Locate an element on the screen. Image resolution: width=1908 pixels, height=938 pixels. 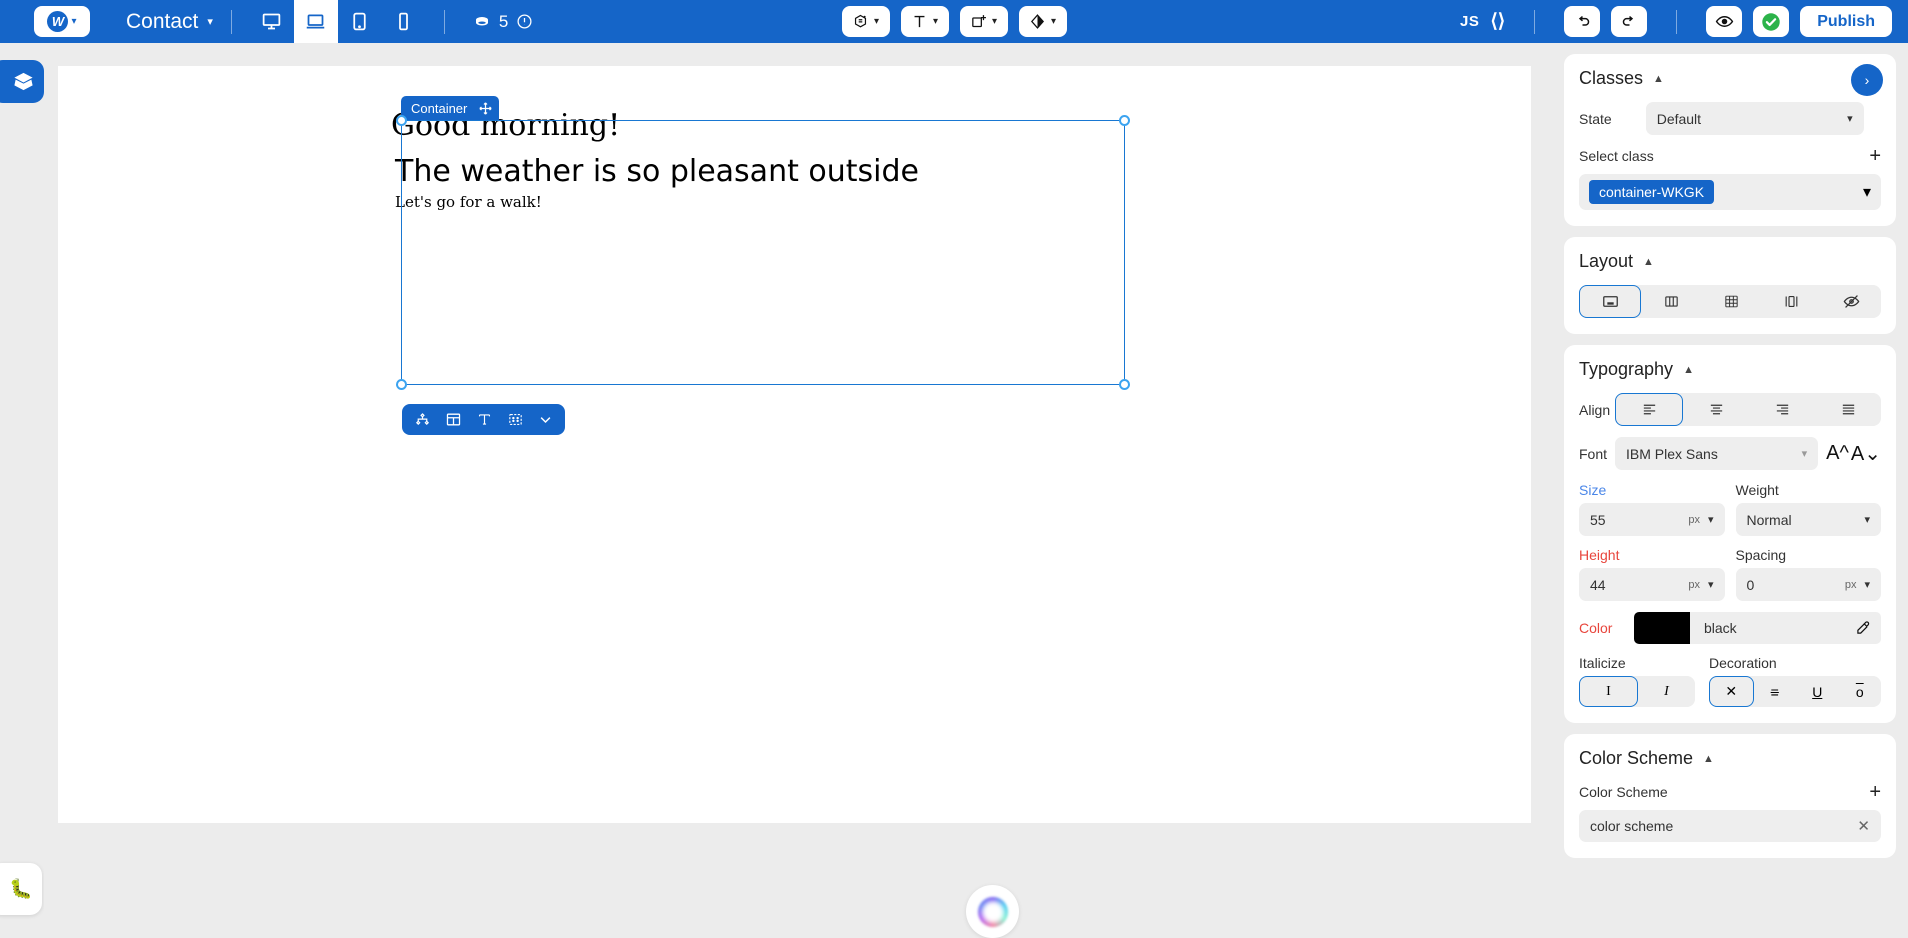
color-value: black is located at coordinates (1720, 628).